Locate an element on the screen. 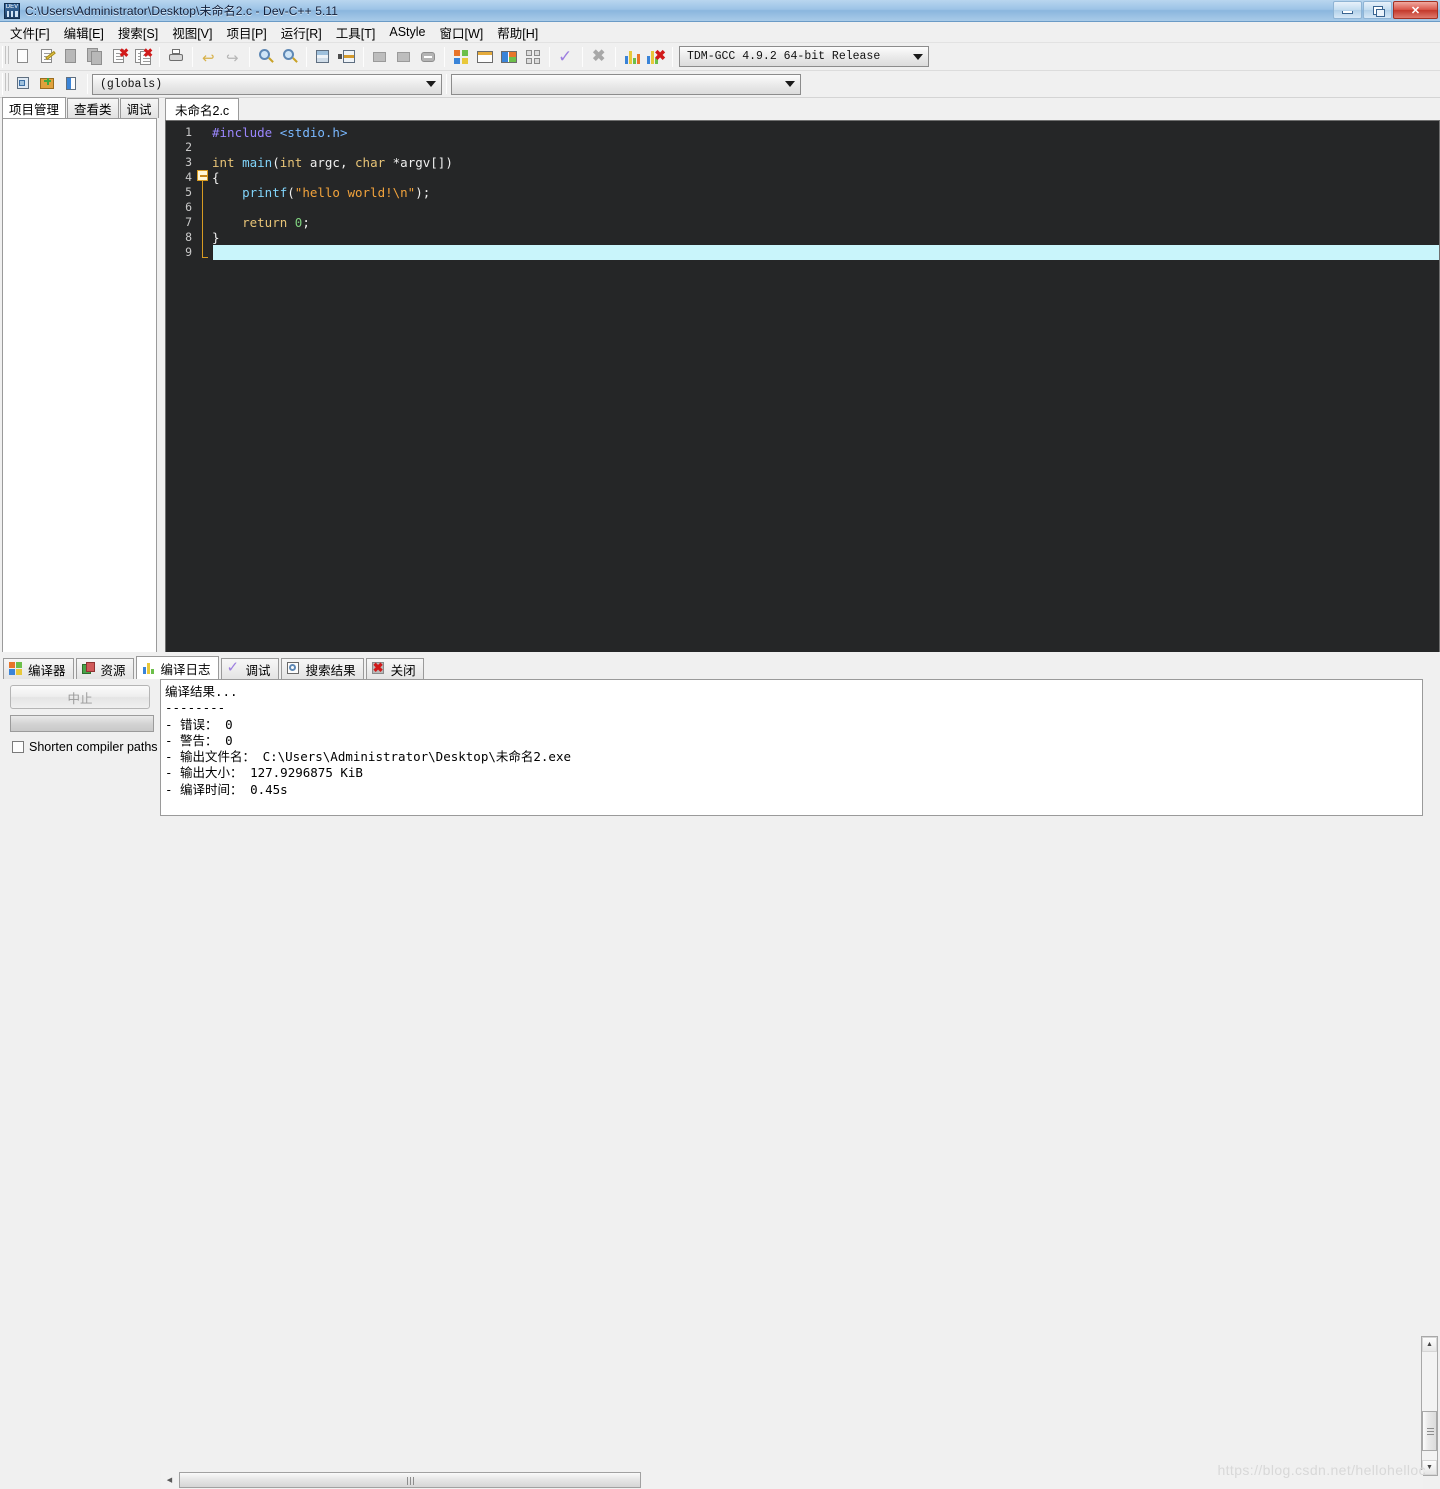 Image resolution: width=1440 pixels, height=1489 pixels. compiler-set-select: TDM-GCC 4.9.2 64-bit Release is located at coordinates (804, 56).